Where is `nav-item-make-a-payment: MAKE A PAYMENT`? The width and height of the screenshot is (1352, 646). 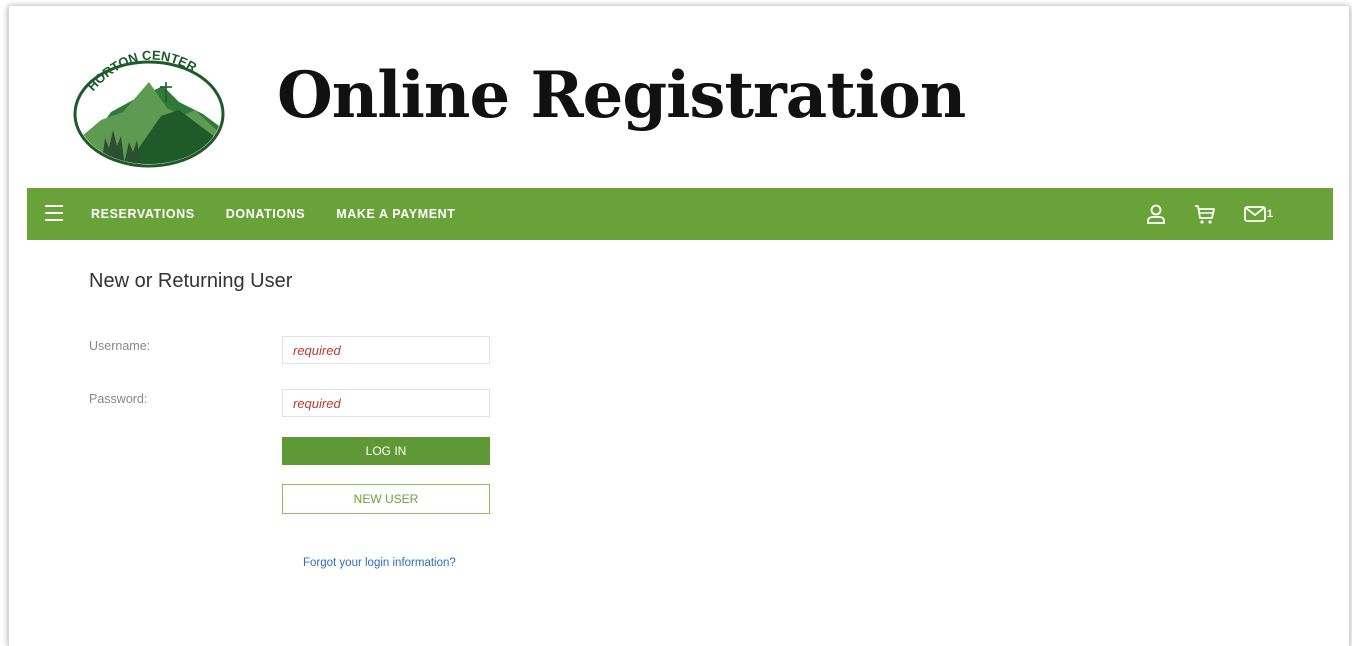
nav-item-make-a-payment: MAKE A PAYMENT is located at coordinates (395, 214).